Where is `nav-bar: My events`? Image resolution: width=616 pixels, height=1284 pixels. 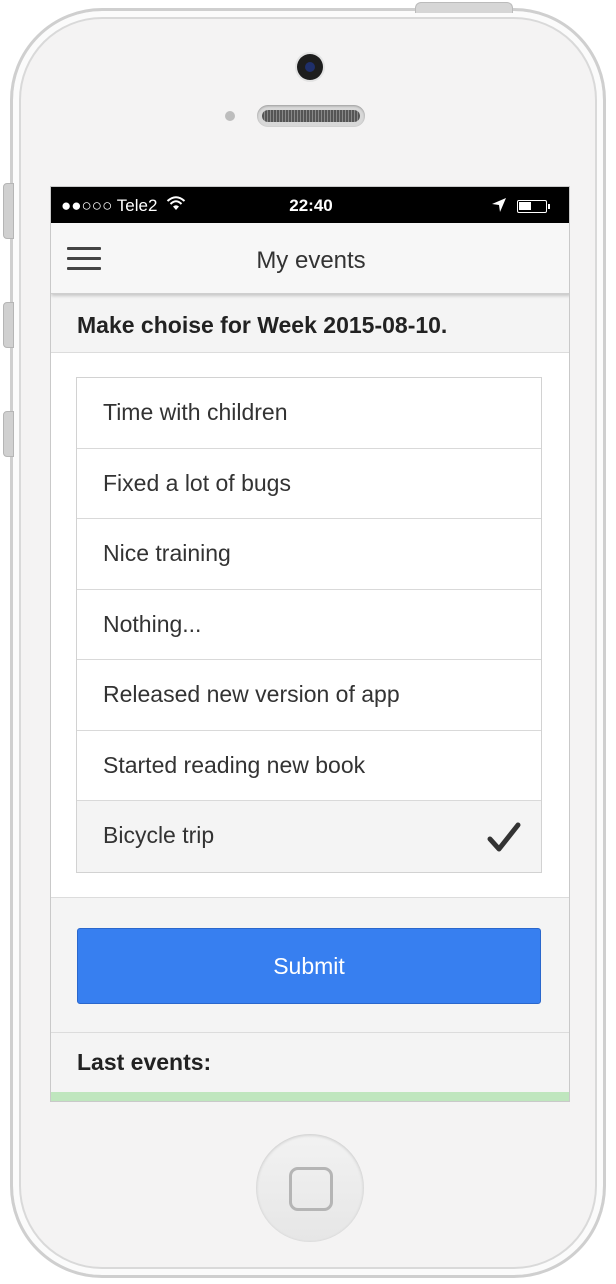 nav-bar: My events is located at coordinates (310, 258).